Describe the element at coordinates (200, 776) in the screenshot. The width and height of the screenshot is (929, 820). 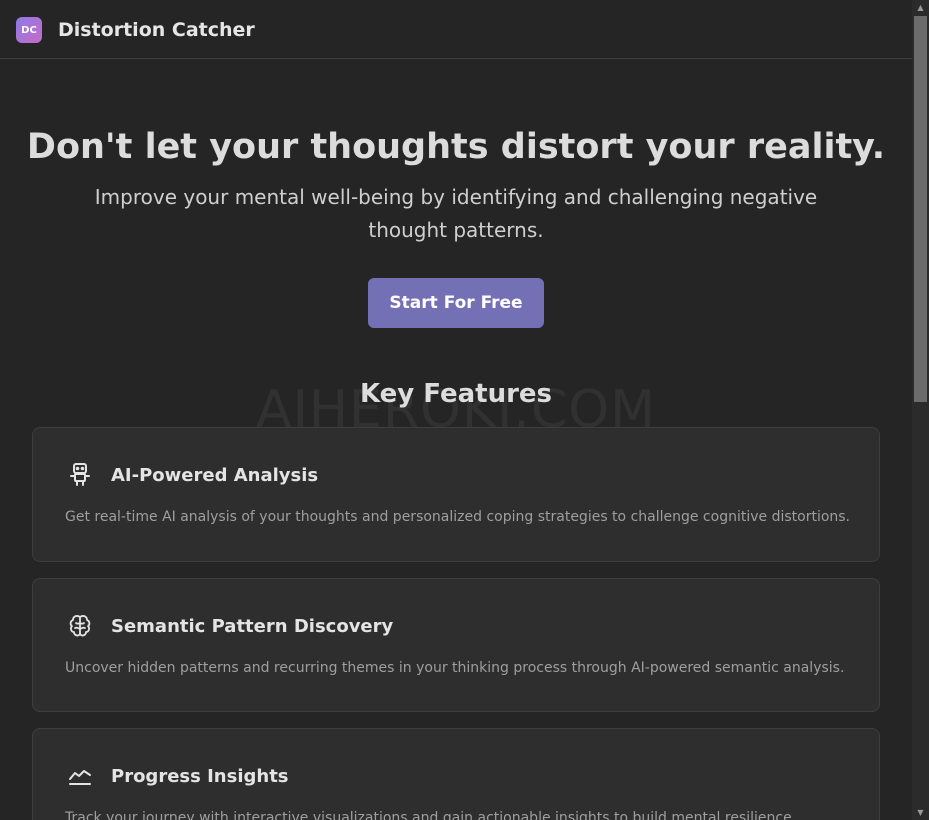
I see `feature-title: Progress Insights` at that location.